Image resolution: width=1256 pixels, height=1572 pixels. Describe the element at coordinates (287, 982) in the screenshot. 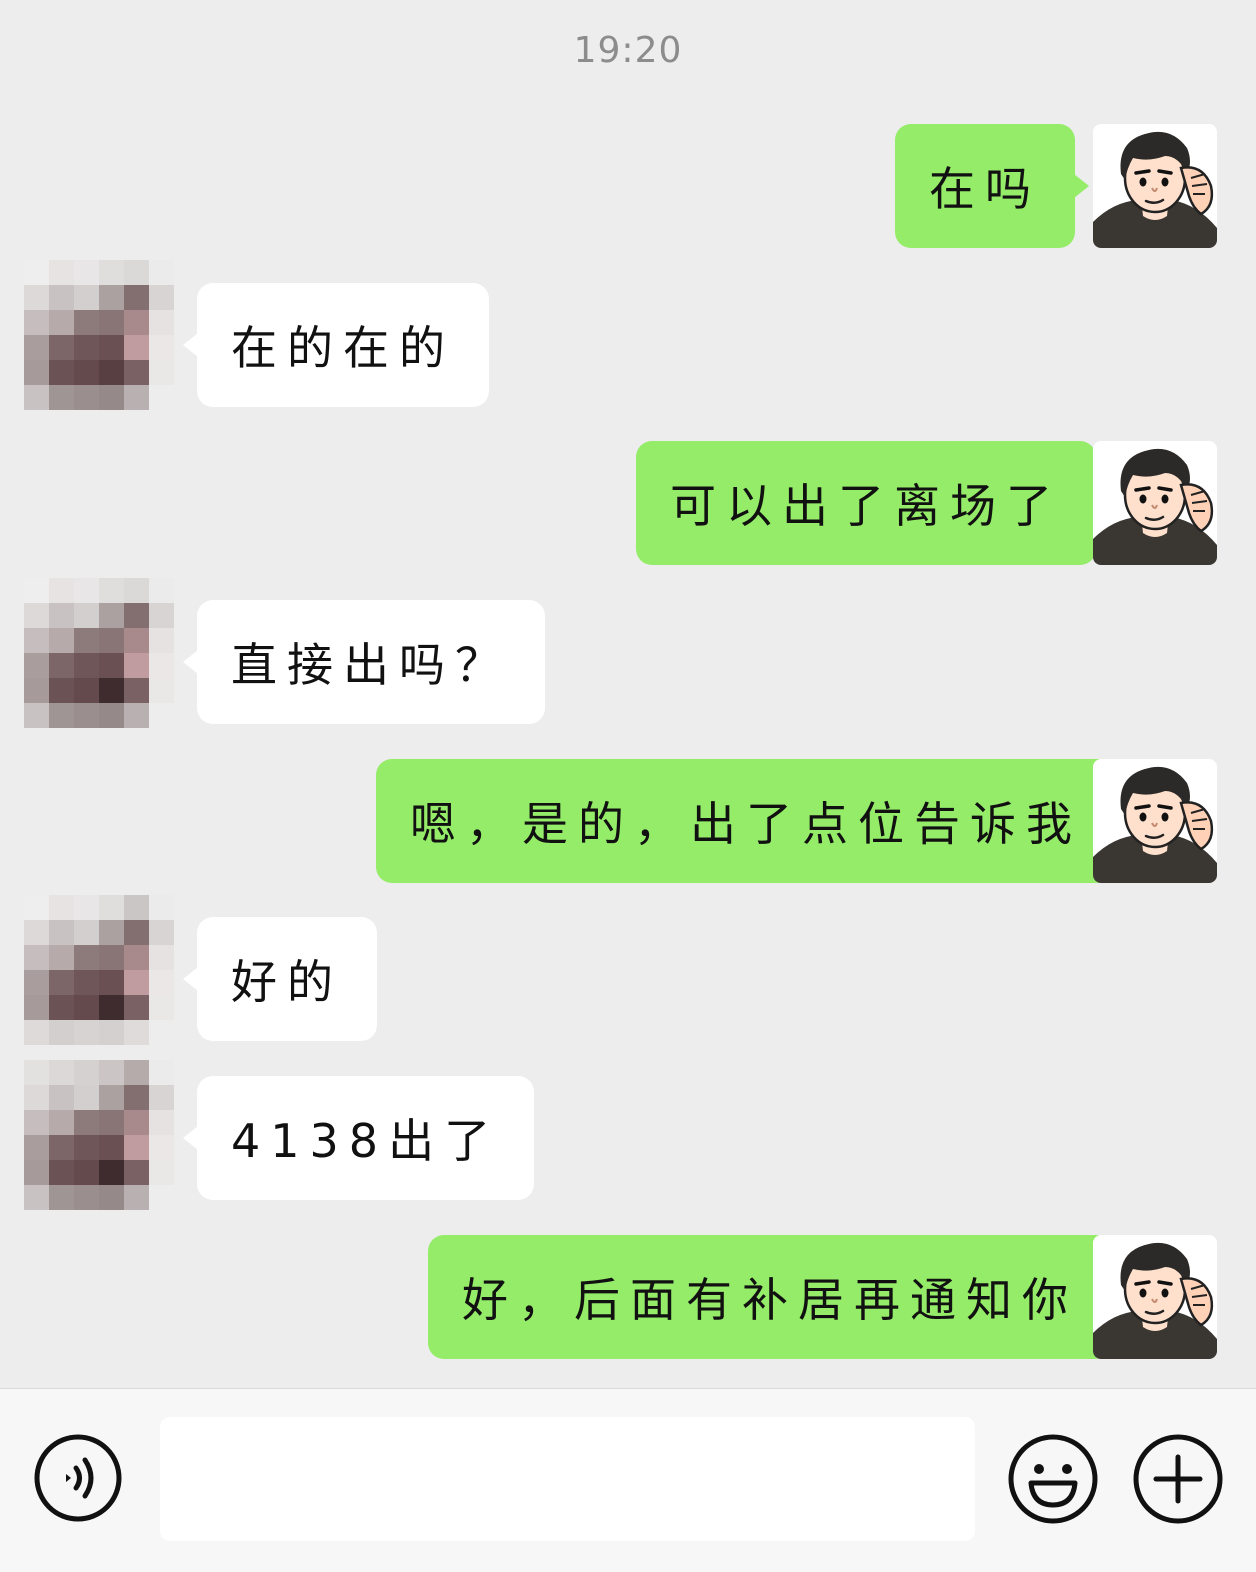

I see `message-text: 好的` at that location.